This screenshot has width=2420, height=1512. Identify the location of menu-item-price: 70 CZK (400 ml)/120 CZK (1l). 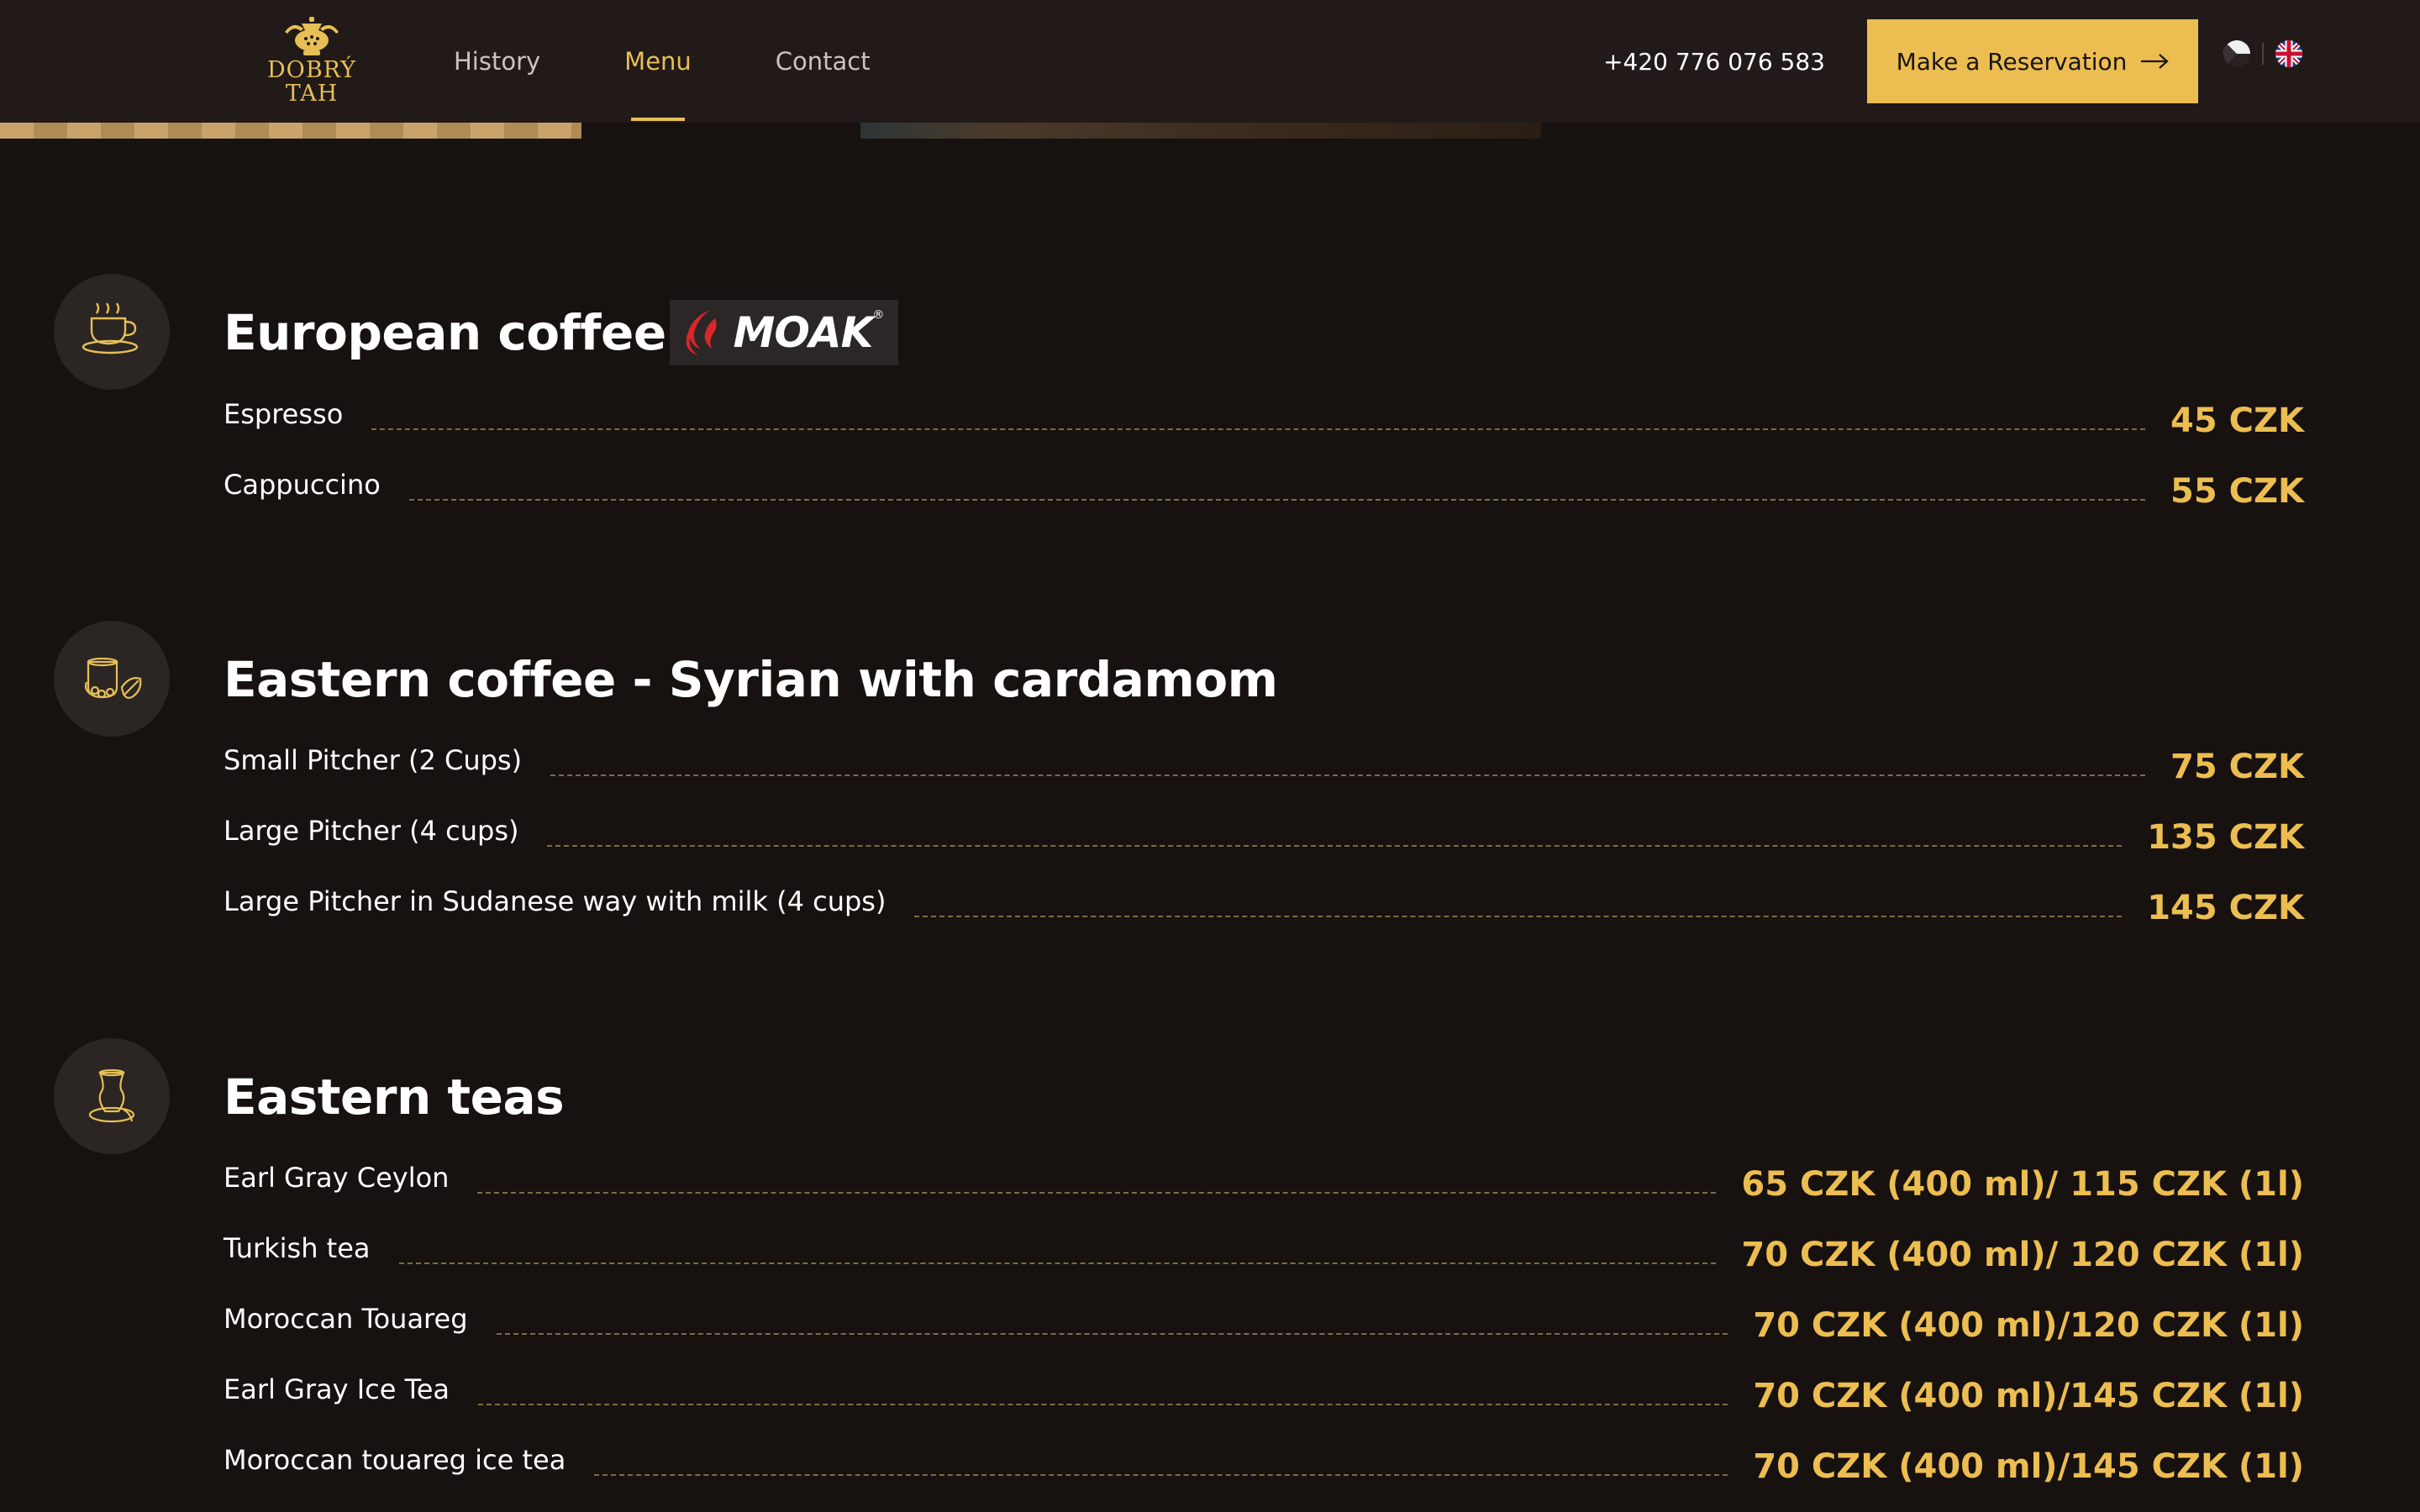
(2029, 1325).